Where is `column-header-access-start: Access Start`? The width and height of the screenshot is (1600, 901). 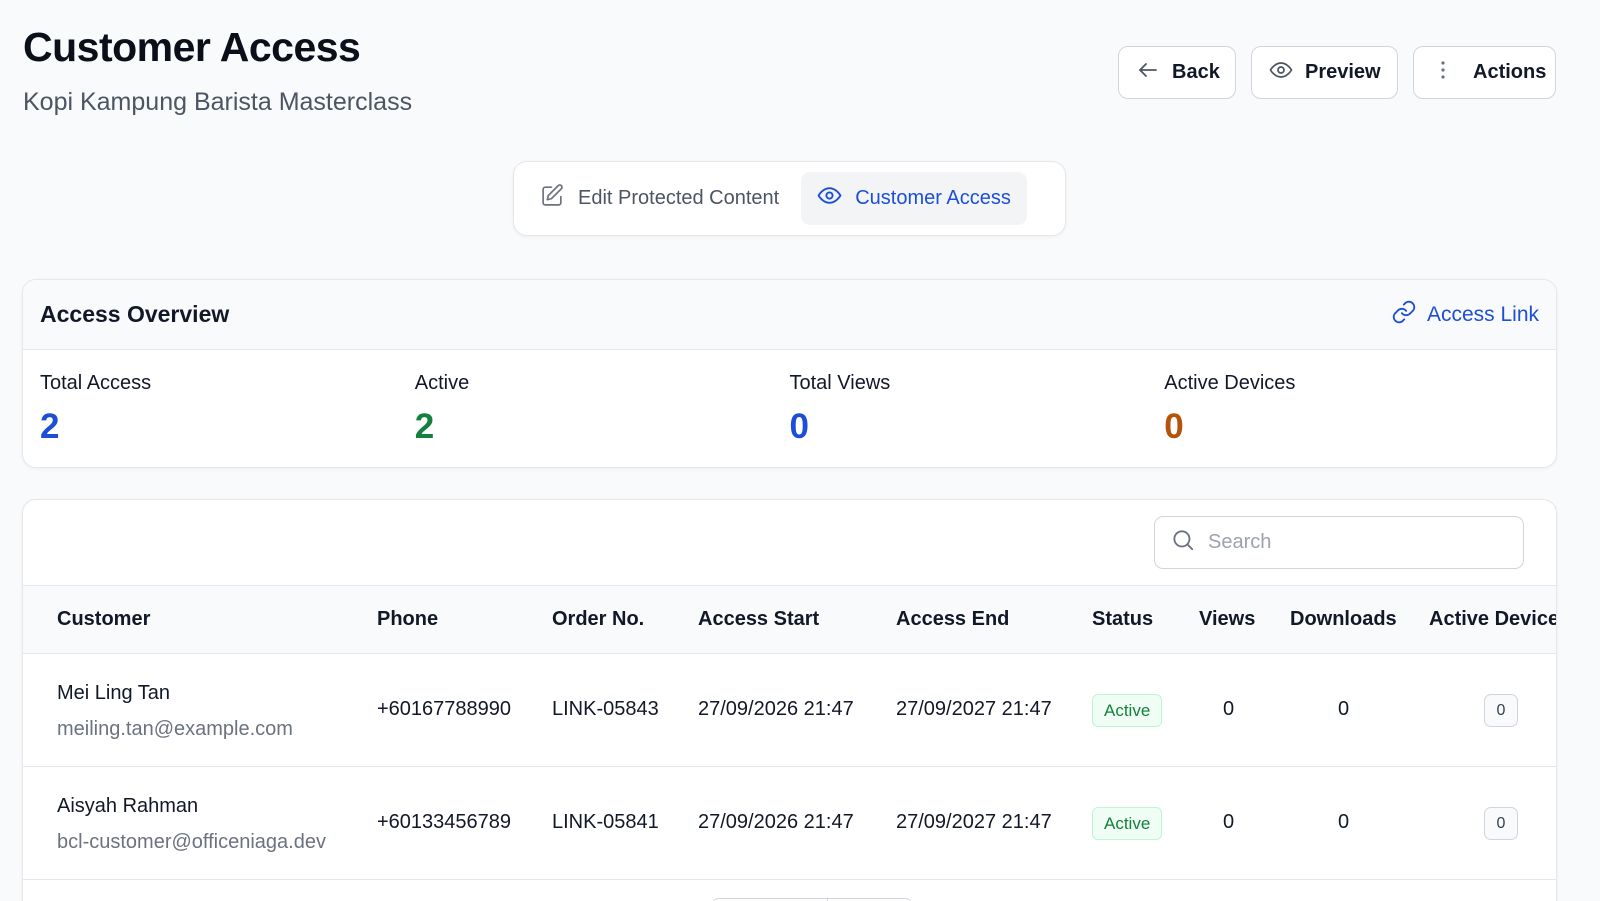
column-header-access-start: Access Start is located at coordinates (758, 619).